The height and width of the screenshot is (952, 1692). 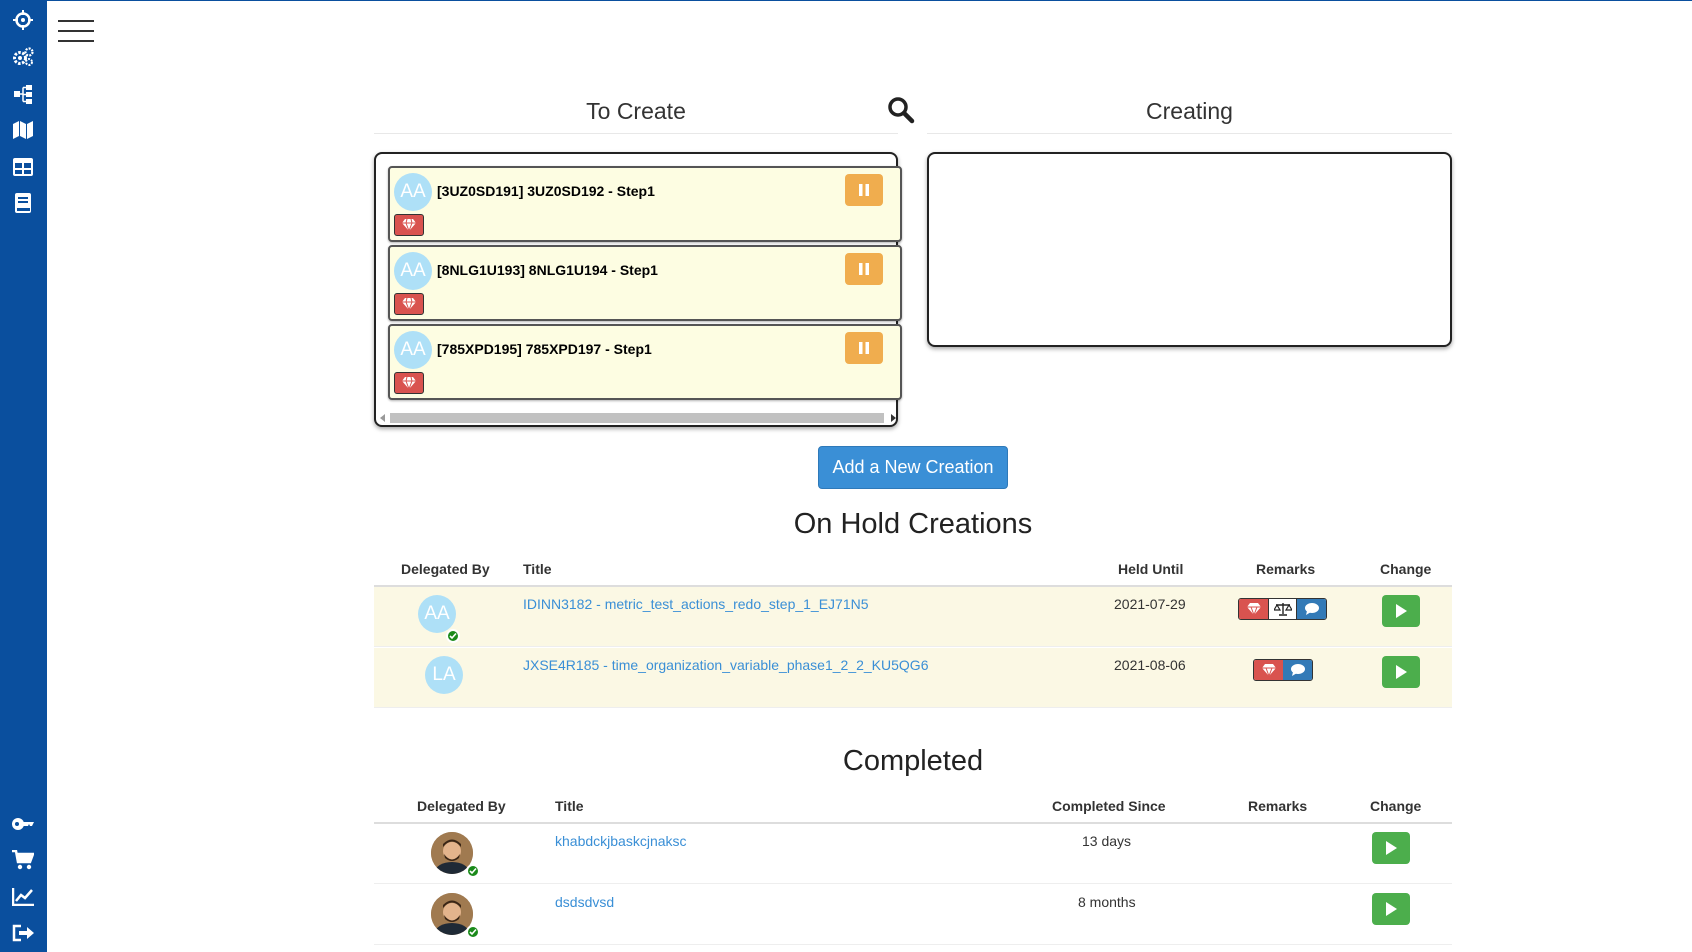 I want to click on row-title-link: khabdckjbaskcjnaksc, so click(x=621, y=841).